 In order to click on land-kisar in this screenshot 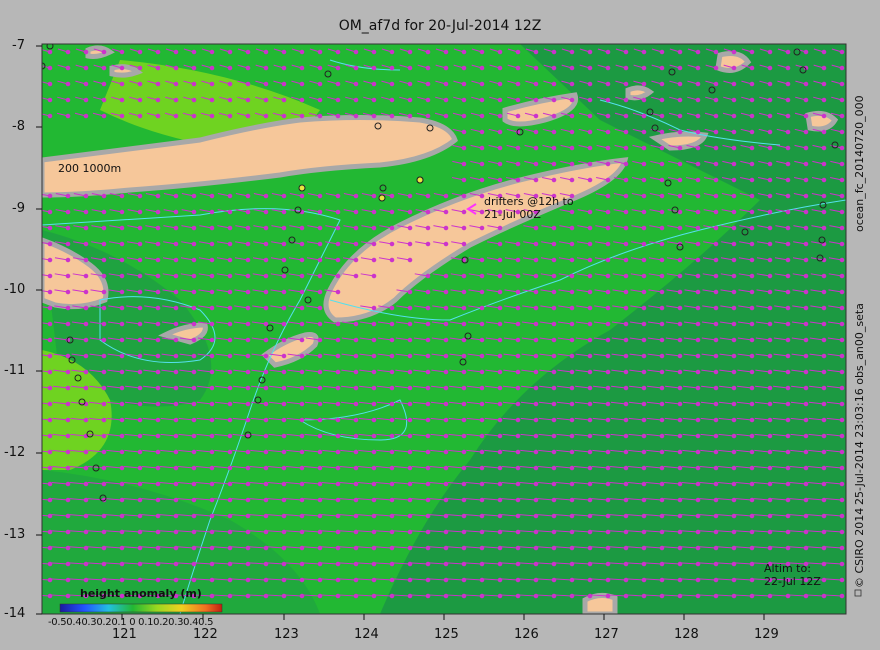, I will do `click(640, 93)`.